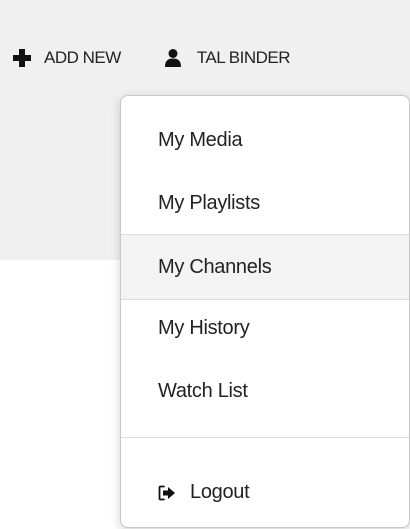 The width and height of the screenshot is (410, 529). What do you see at coordinates (265, 437) in the screenshot?
I see `menu-divider` at bounding box center [265, 437].